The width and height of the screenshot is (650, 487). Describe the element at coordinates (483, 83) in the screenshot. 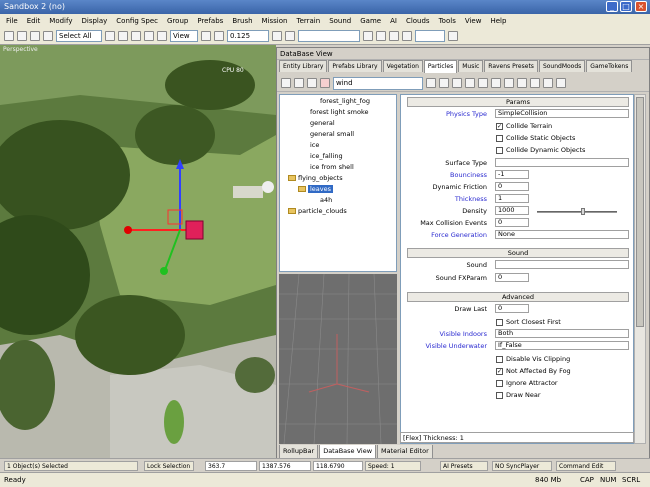

I see `assign-icon` at that location.